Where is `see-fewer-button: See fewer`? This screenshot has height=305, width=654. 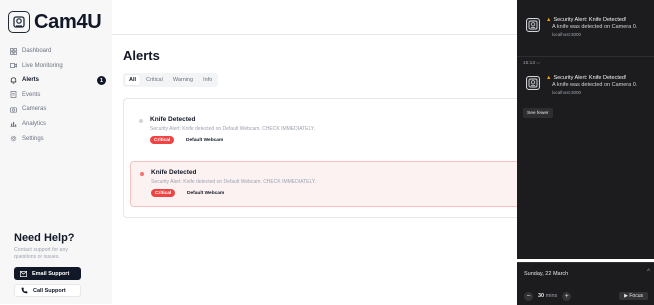 see-fewer-button: See fewer is located at coordinates (538, 113).